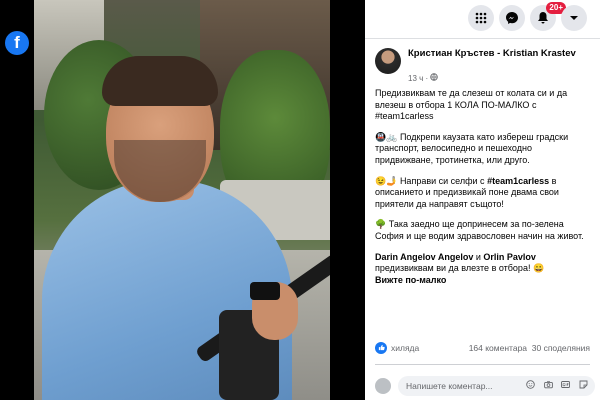 The height and width of the screenshot is (400, 600). Describe the element at coordinates (265, 291) in the screenshot. I see `photo-watch` at that location.